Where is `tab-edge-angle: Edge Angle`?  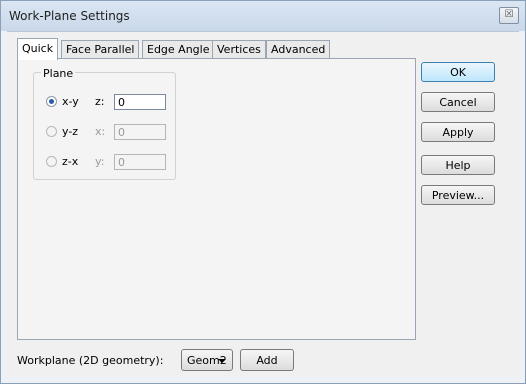 tab-edge-angle: Edge Angle is located at coordinates (178, 49).